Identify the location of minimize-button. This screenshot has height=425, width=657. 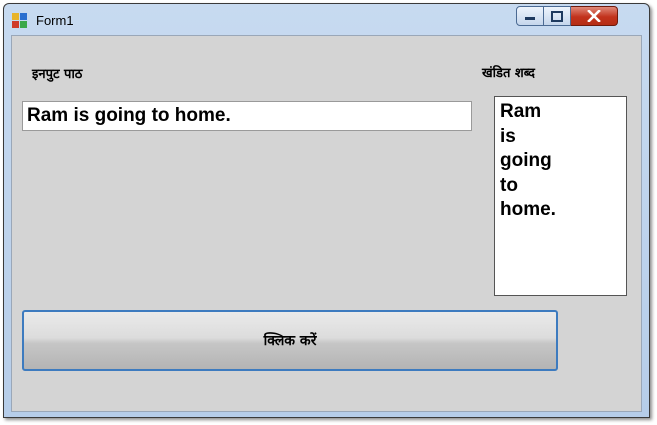
(530, 16).